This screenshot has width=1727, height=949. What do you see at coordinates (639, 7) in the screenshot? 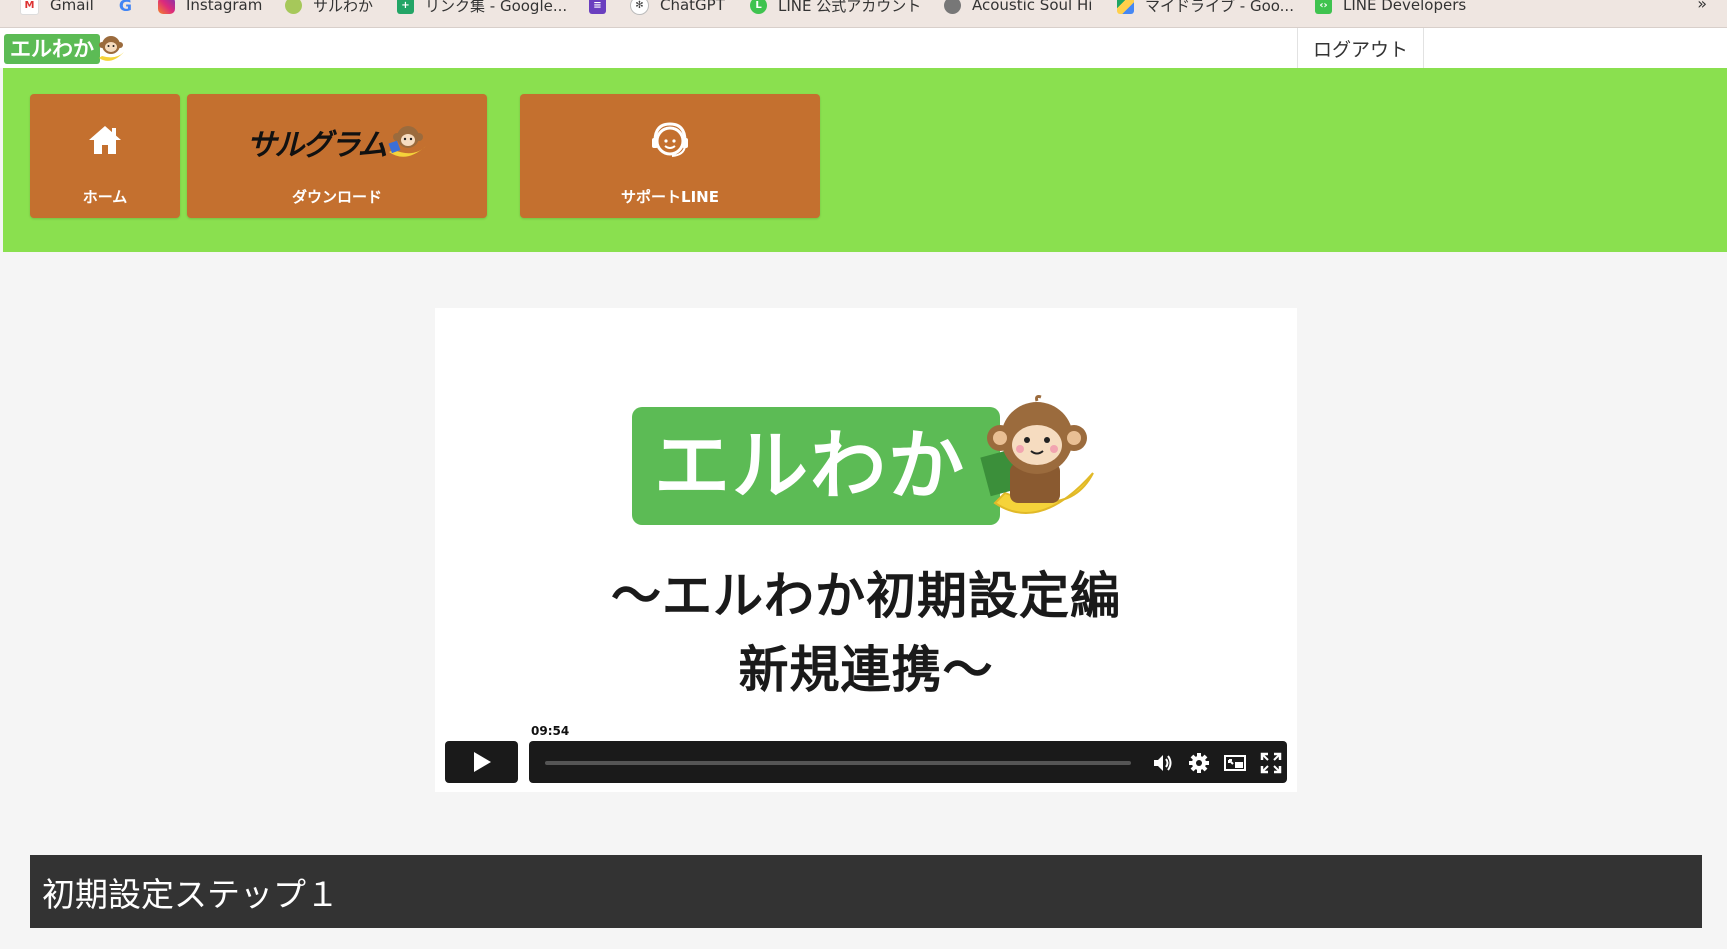
I see `chatgpt-icon: ✻` at bounding box center [639, 7].